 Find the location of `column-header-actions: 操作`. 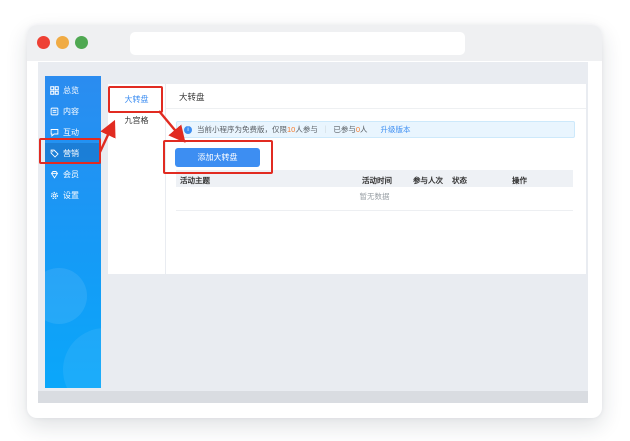

column-header-actions: 操作 is located at coordinates (519, 180).